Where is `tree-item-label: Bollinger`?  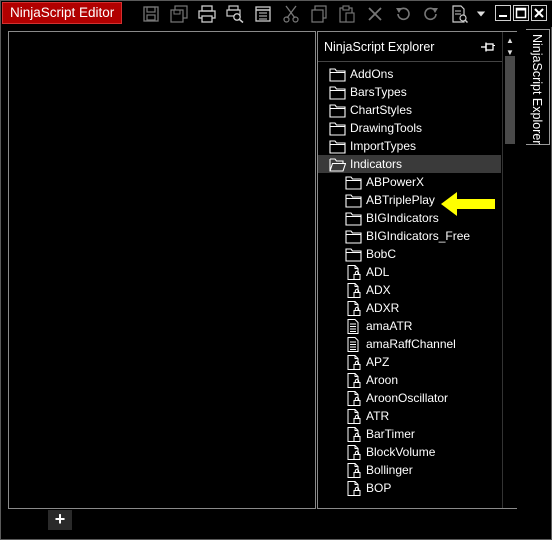
tree-item-label: Bollinger is located at coordinates (389, 470).